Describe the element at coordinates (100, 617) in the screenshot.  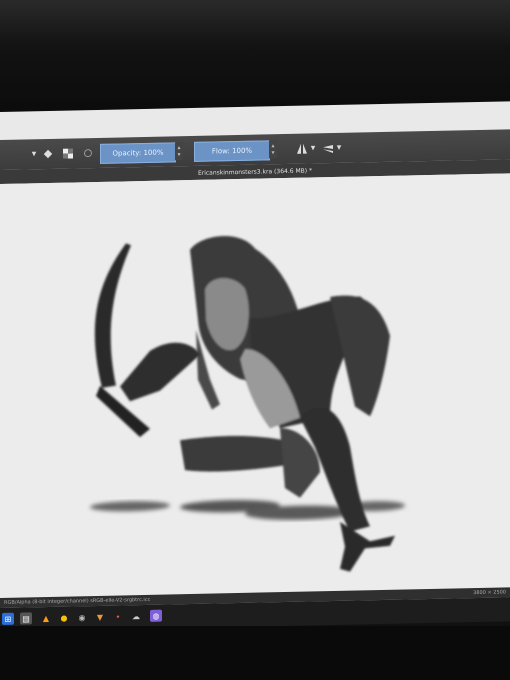
I see `krita-icon: ▼` at that location.